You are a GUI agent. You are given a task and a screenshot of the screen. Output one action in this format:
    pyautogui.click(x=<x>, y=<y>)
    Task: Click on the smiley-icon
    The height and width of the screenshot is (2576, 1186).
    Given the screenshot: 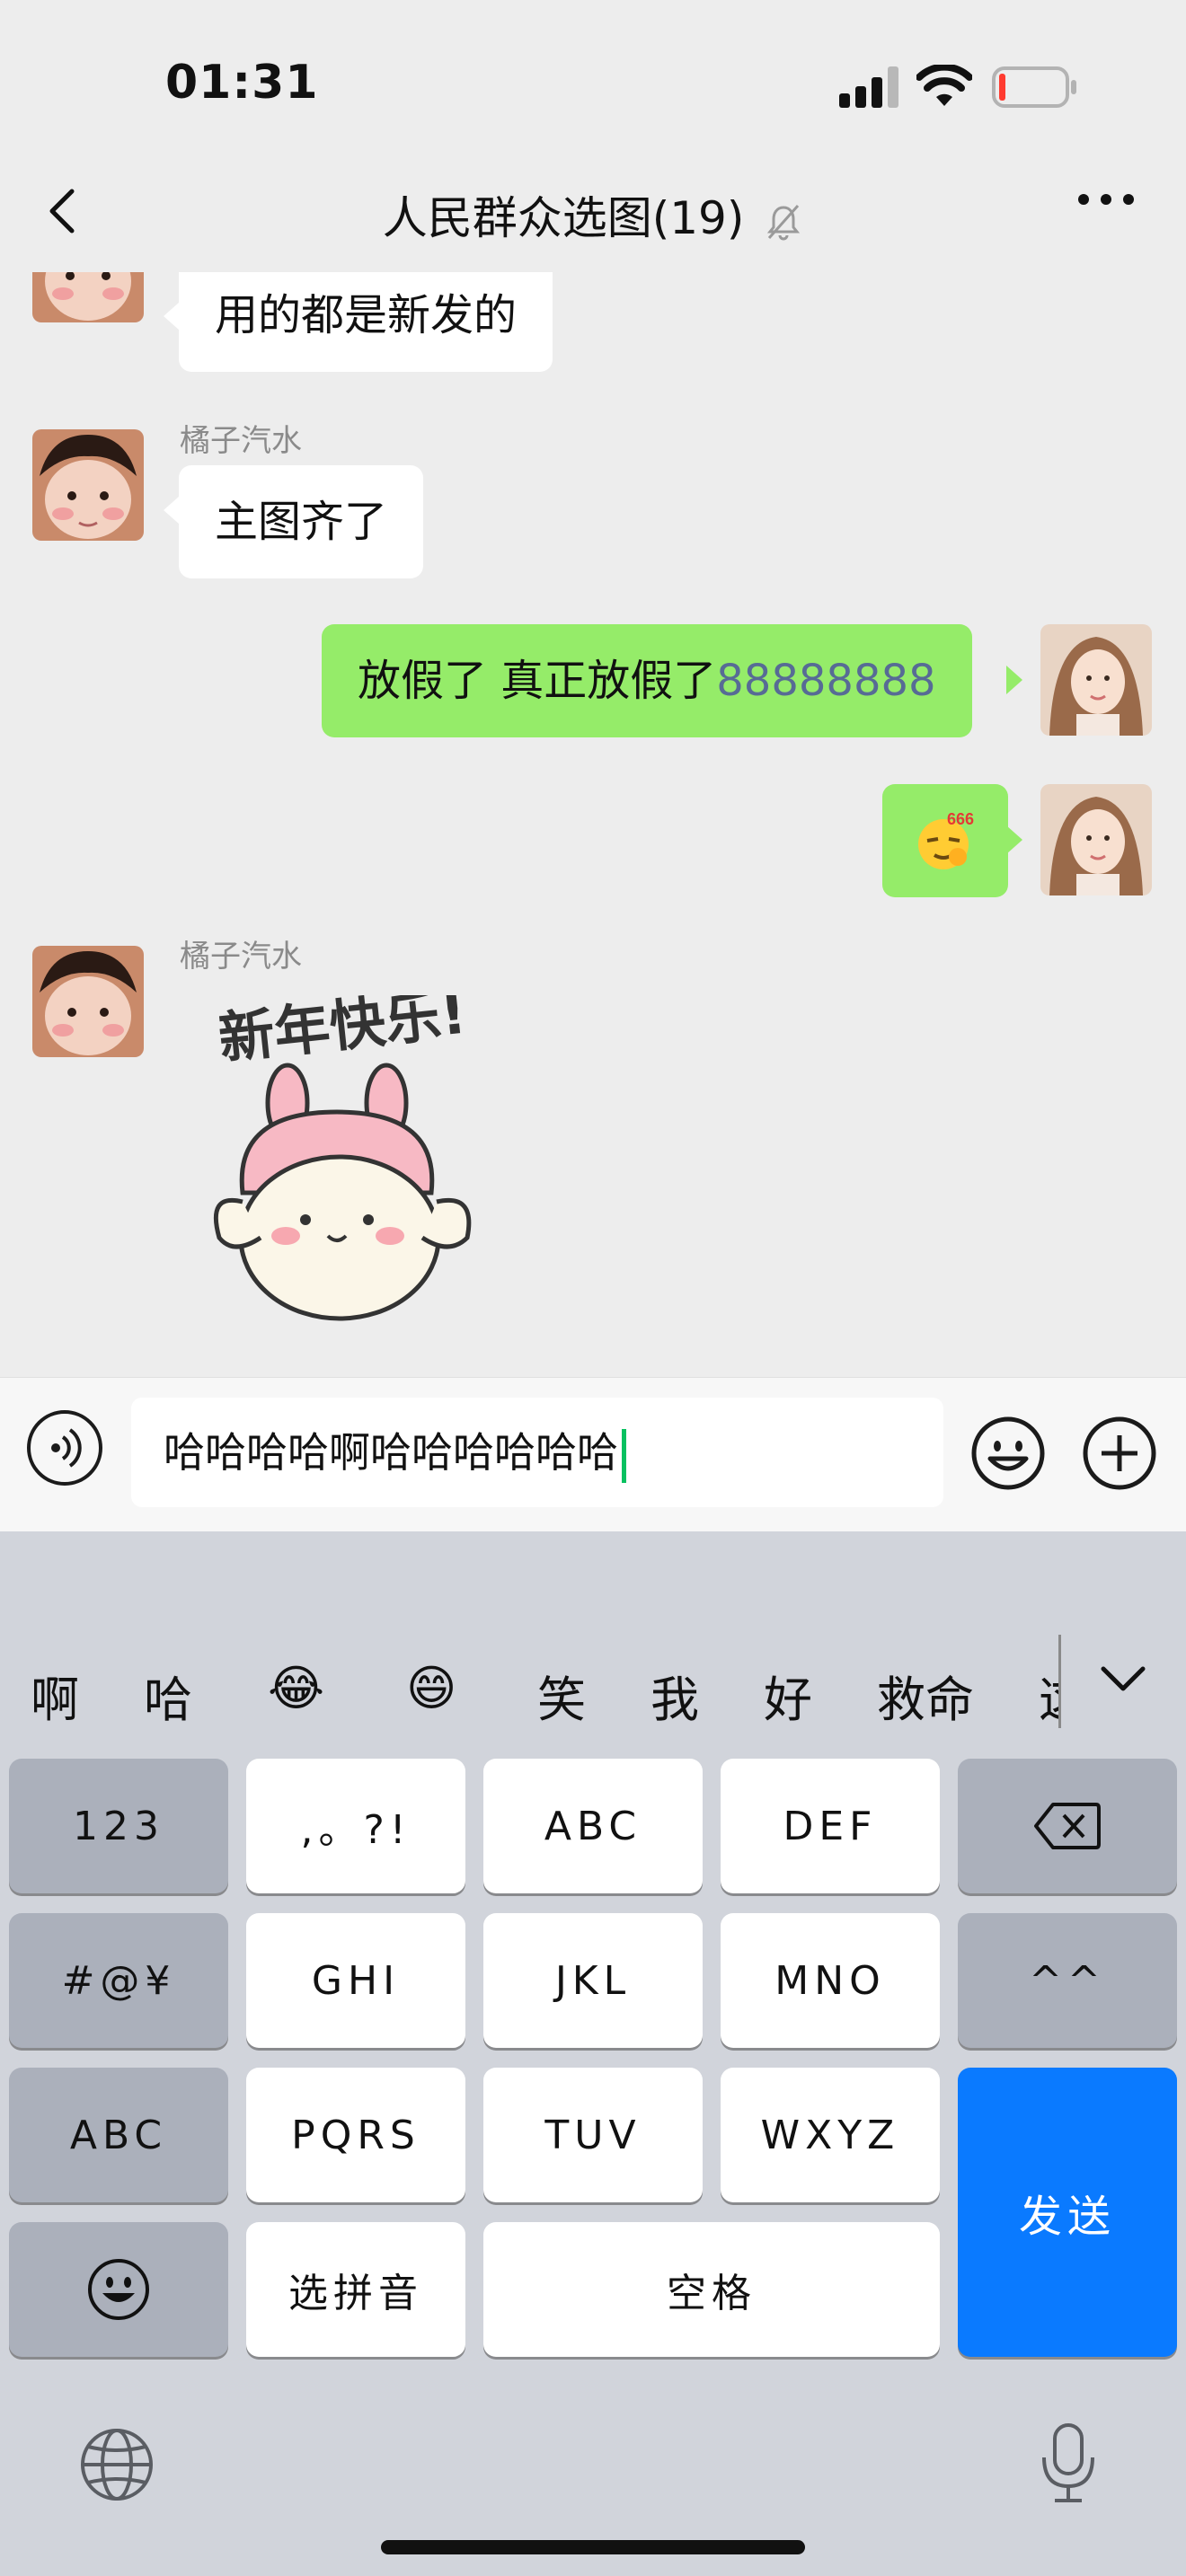 What is the action you would take?
    pyautogui.click(x=118, y=2289)
    